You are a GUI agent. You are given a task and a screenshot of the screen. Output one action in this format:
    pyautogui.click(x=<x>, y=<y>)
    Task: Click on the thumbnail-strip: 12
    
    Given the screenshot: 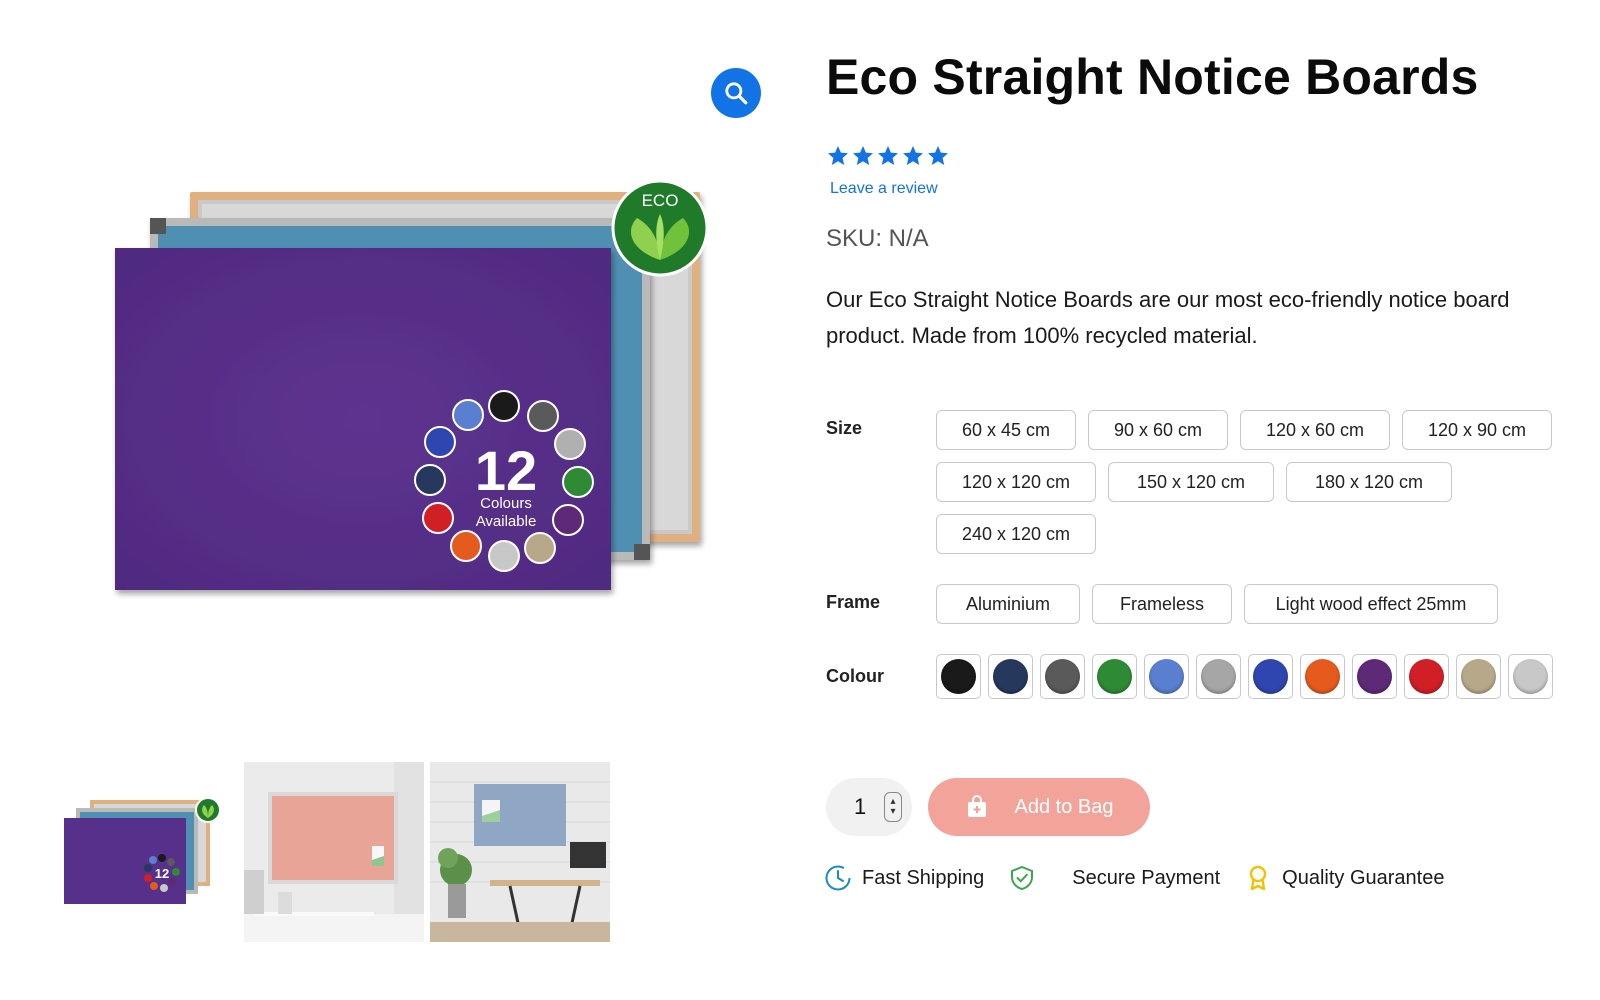 What is the action you would take?
    pyautogui.click(x=334, y=852)
    